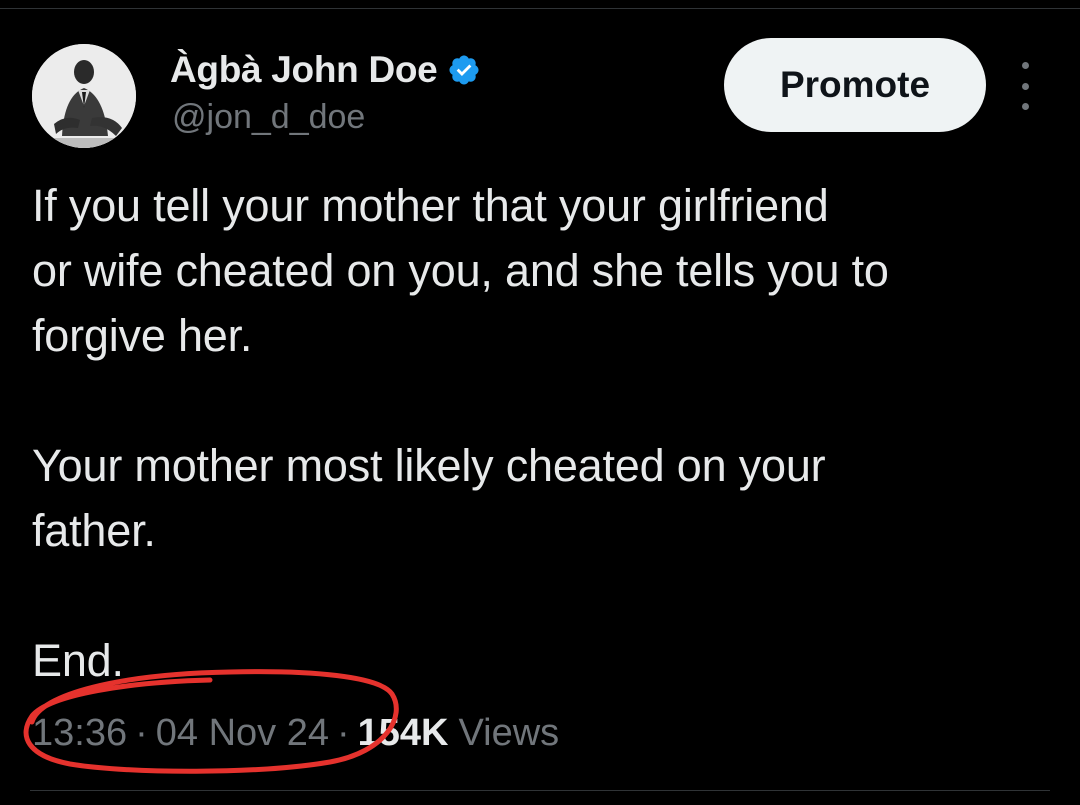  I want to click on avatar, so click(84, 96).